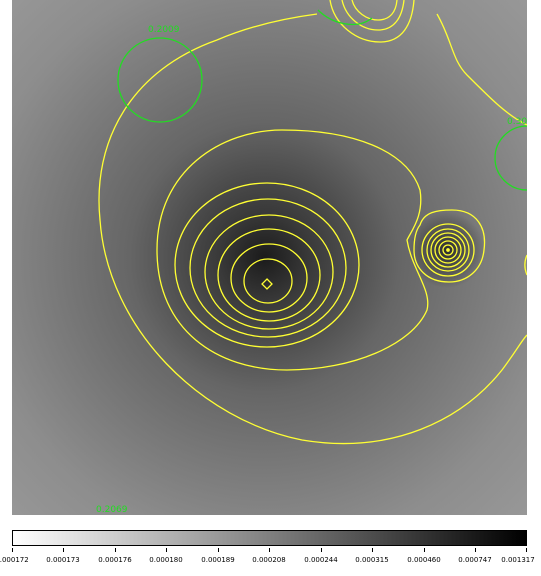 This screenshot has height=576, width=541. I want to click on colorbar-tick-label: 0.000747, so click(475, 560).